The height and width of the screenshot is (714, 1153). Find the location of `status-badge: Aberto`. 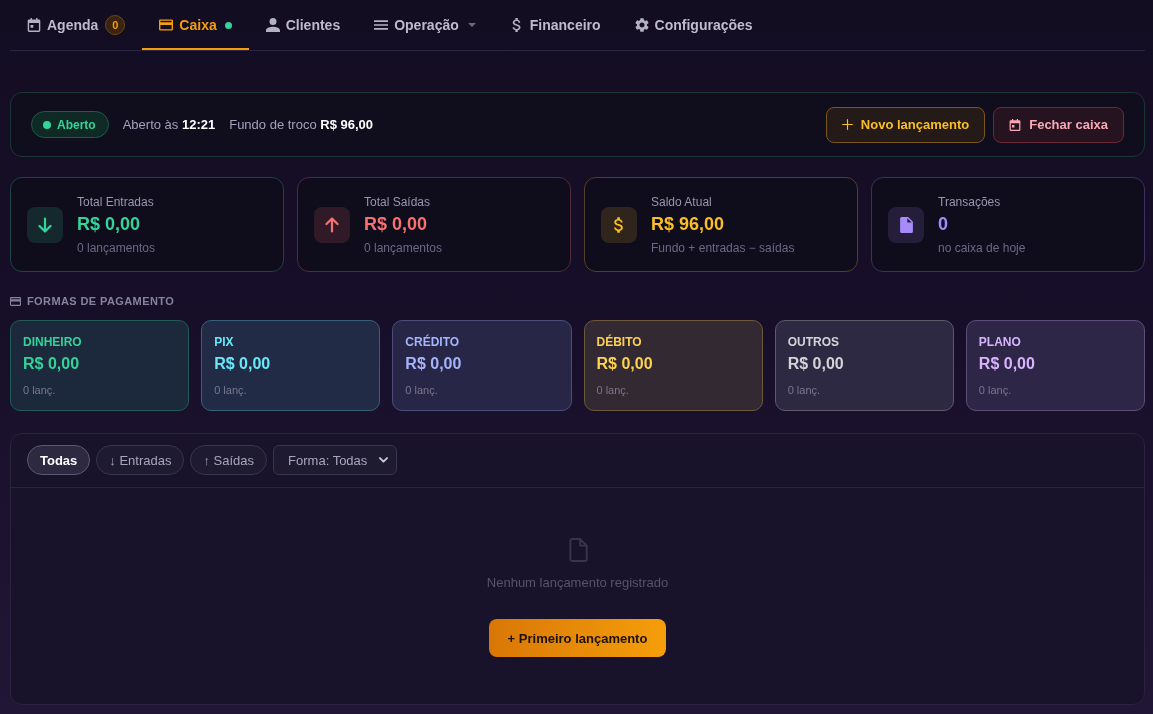

status-badge: Aberto is located at coordinates (70, 124).